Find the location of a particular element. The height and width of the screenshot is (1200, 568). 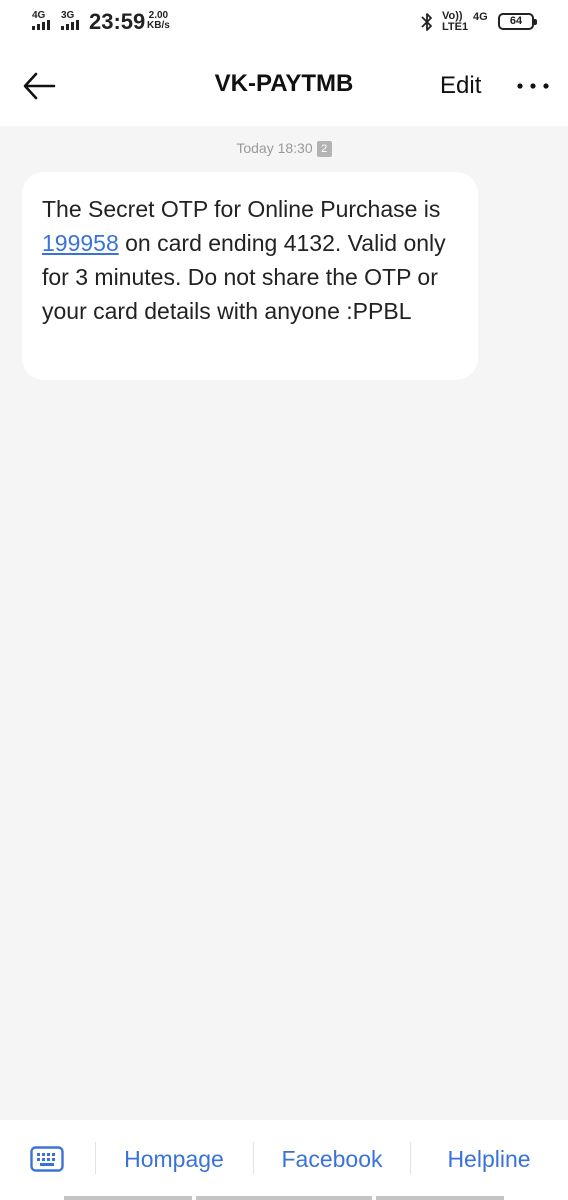

menu-item-hompage: Hompage is located at coordinates (174, 1159).